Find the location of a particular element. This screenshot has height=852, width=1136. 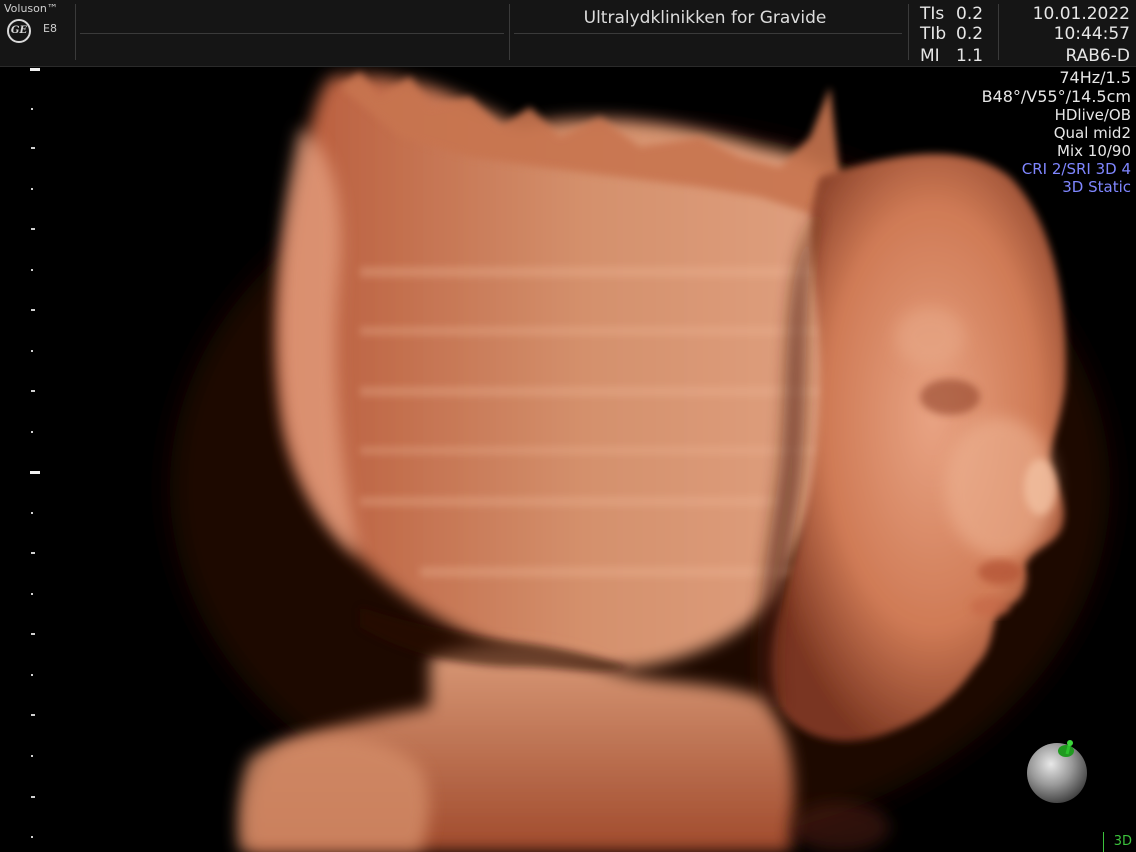

param-tib: TIb 0.2 is located at coordinates (955, 34).